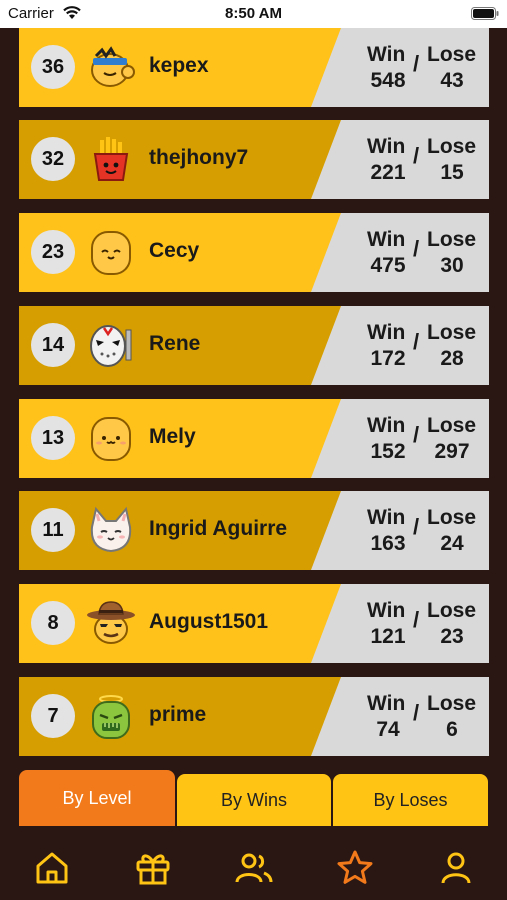 Image resolution: width=507 pixels, height=900 pixels. What do you see at coordinates (452, 451) in the screenshot?
I see `lose-count: 297` at bounding box center [452, 451].